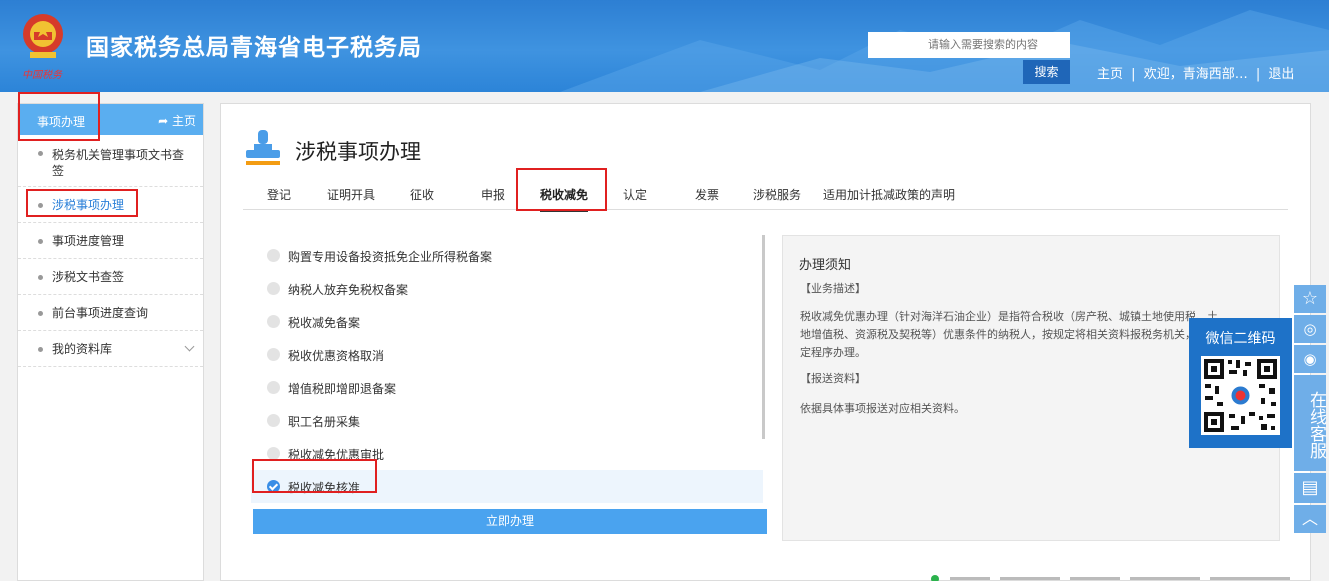 The height and width of the screenshot is (581, 1329). What do you see at coordinates (507, 387) in the screenshot?
I see `option-vat-refund-filing: 增值税即增即退备案` at bounding box center [507, 387].